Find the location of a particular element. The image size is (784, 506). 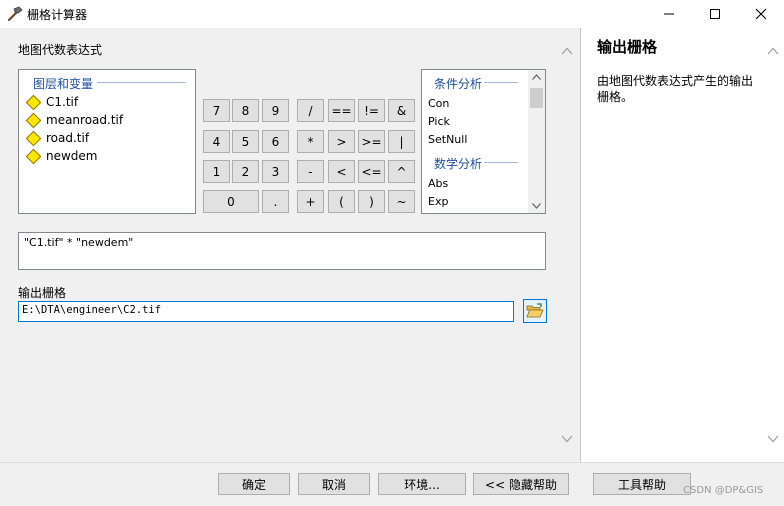

digit-8-button: 8 is located at coordinates (245, 110).